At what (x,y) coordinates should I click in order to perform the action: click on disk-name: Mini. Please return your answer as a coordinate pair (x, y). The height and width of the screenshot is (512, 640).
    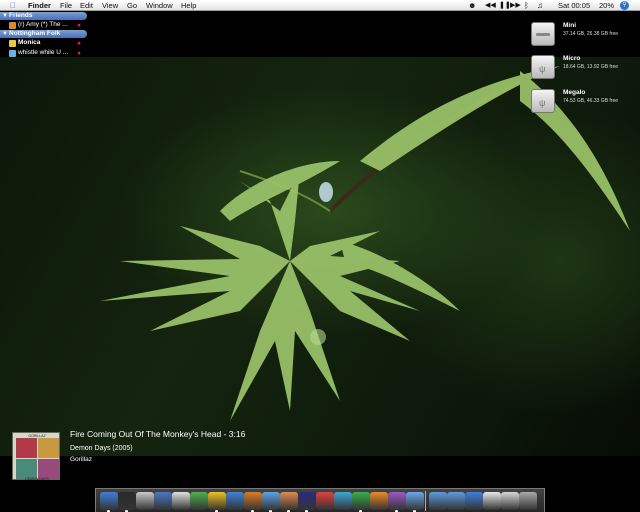
    Looking at the image, I should click on (569, 25).